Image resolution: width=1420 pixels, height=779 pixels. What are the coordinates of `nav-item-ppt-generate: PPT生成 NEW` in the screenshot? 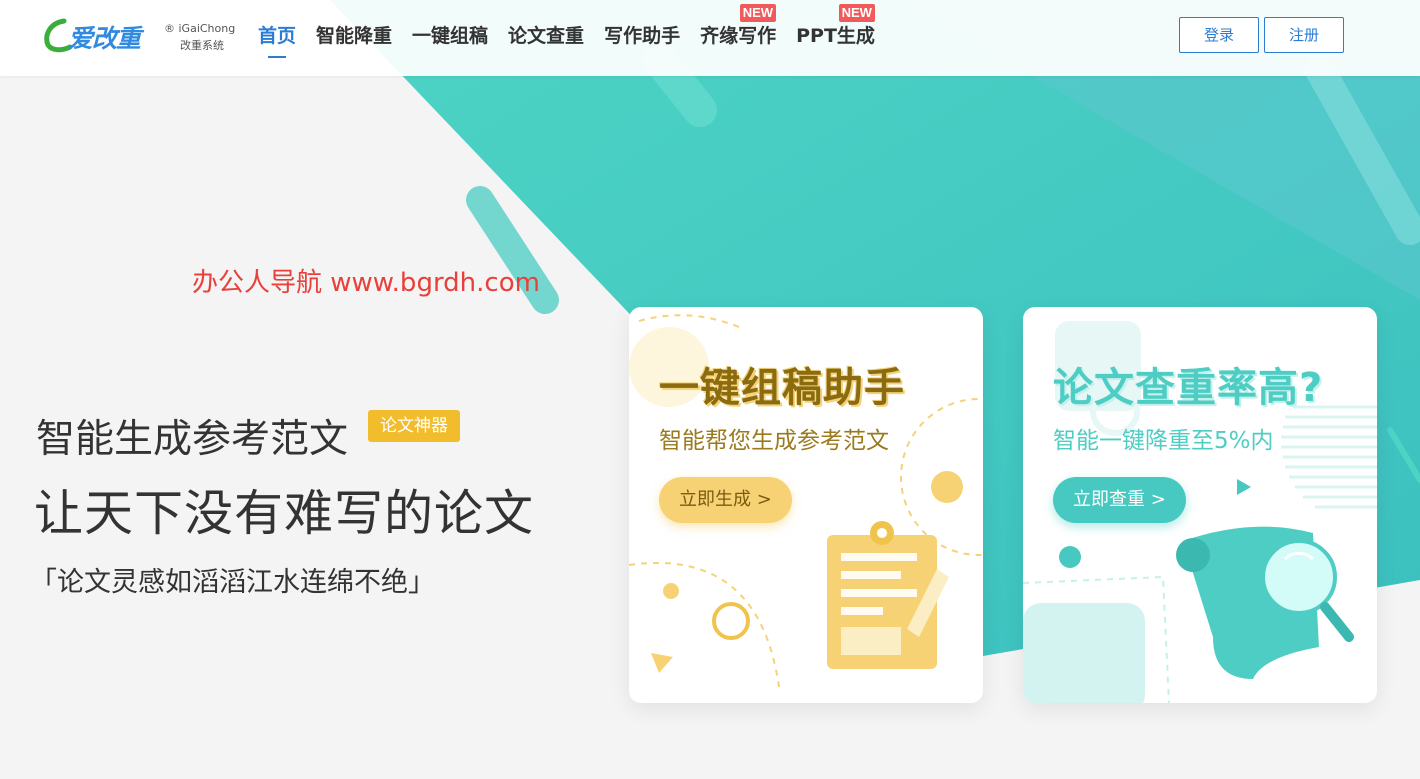 It's located at (835, 38).